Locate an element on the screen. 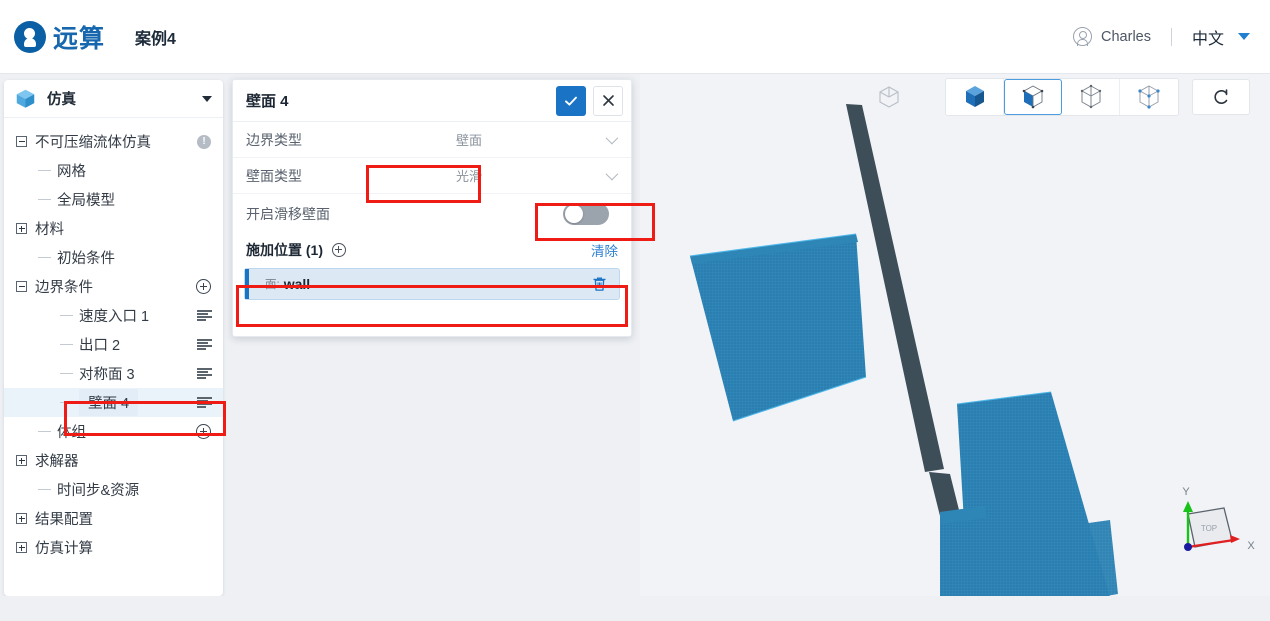 This screenshot has height=621, width=1270. assignment-item: 面: wall is located at coordinates (432, 284).